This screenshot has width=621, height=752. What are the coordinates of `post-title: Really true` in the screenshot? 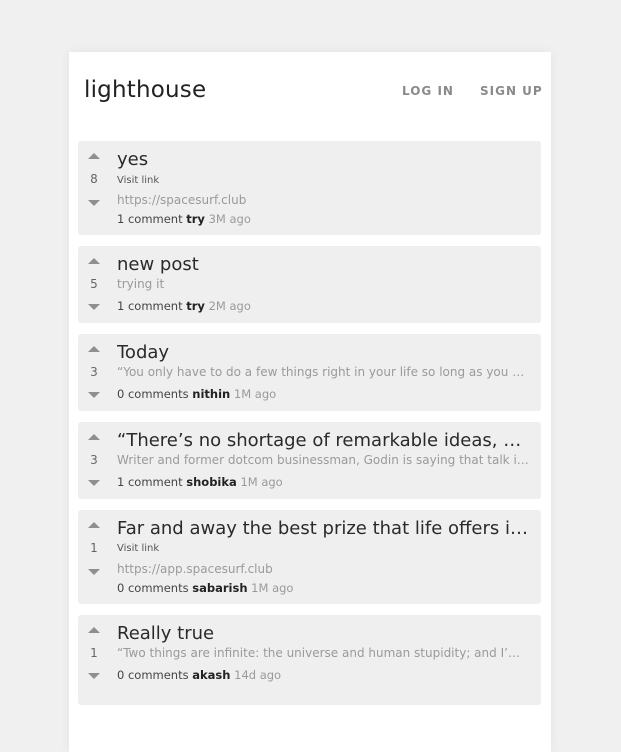 It's located at (324, 633).